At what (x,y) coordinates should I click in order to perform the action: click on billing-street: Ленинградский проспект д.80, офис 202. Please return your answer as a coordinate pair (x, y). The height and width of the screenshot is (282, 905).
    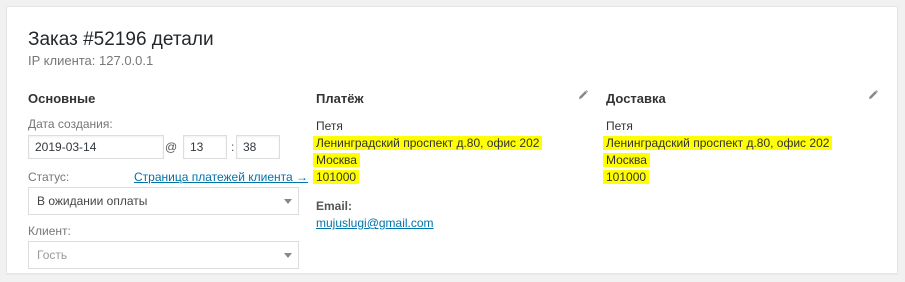
    Looking at the image, I should click on (428, 143).